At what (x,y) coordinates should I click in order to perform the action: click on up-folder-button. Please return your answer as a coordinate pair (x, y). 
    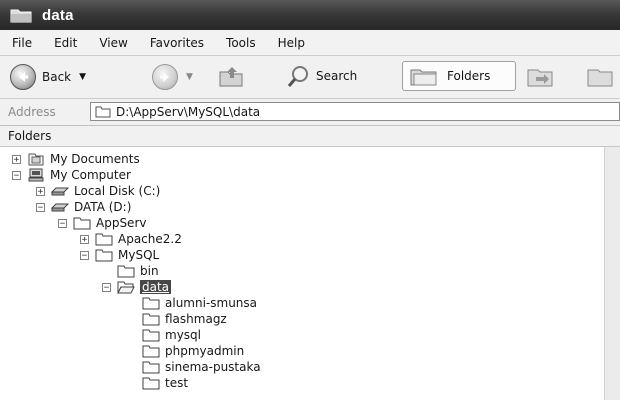
    Looking at the image, I should click on (231, 76).